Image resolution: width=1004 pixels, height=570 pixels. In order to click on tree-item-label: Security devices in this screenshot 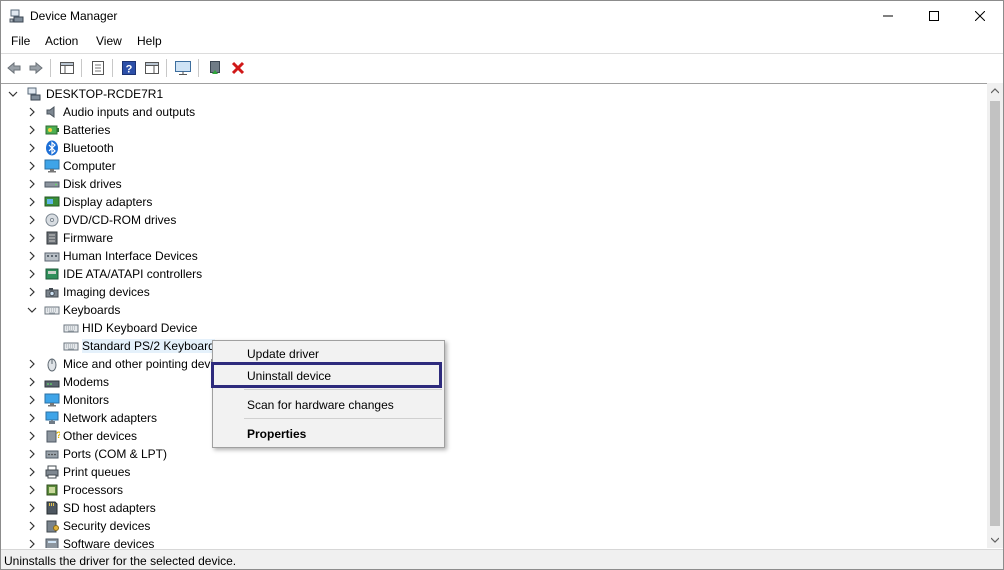, I will do `click(107, 526)`.